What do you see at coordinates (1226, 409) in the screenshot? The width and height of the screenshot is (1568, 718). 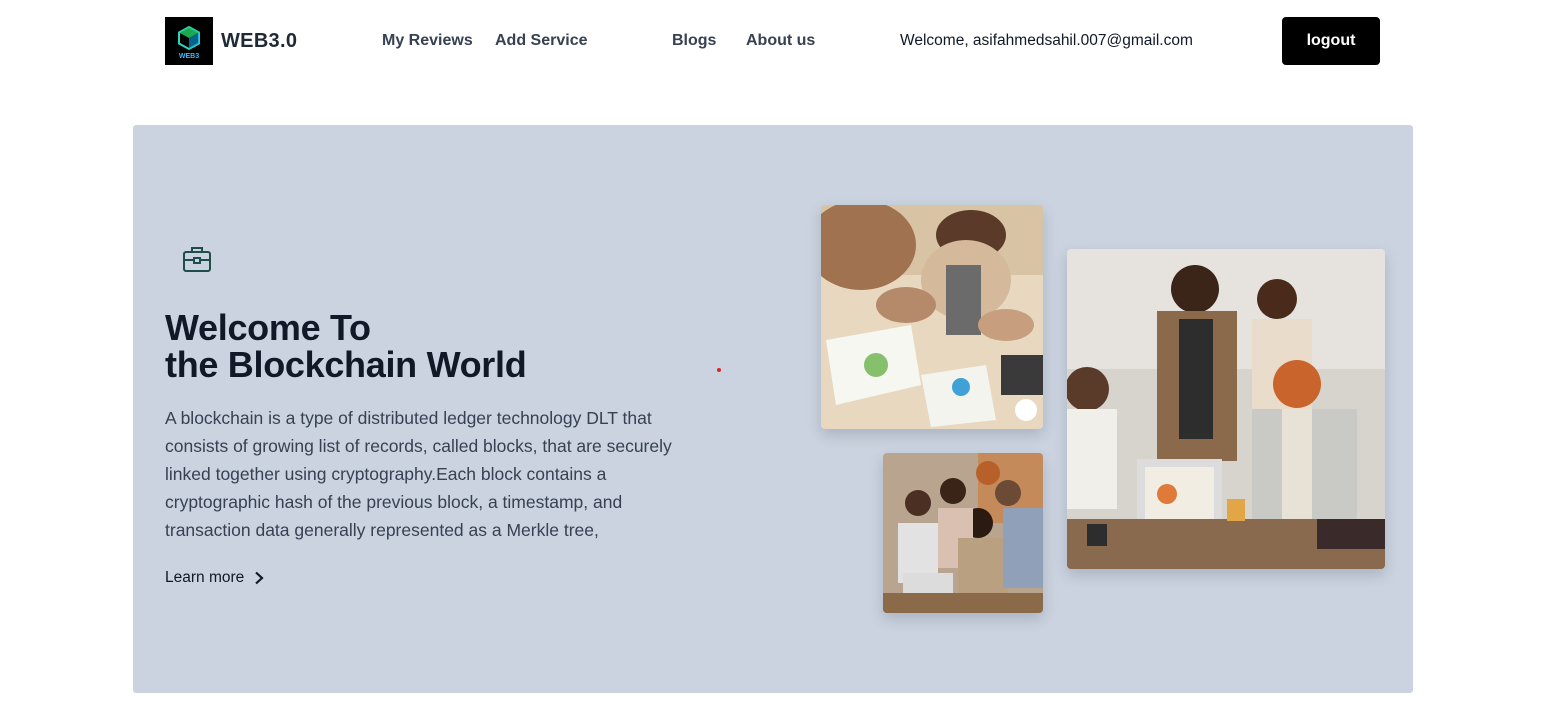 I see `office-coffee-photo` at bounding box center [1226, 409].